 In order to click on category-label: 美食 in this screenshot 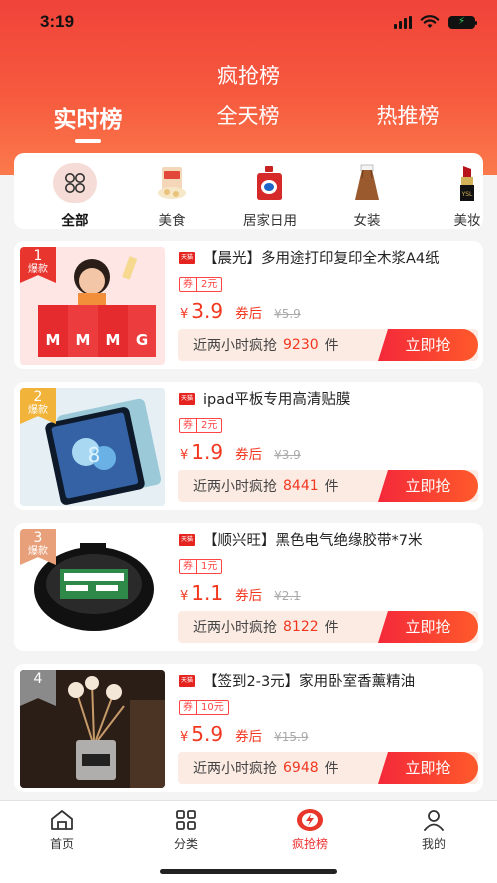, I will do `click(172, 221)`.